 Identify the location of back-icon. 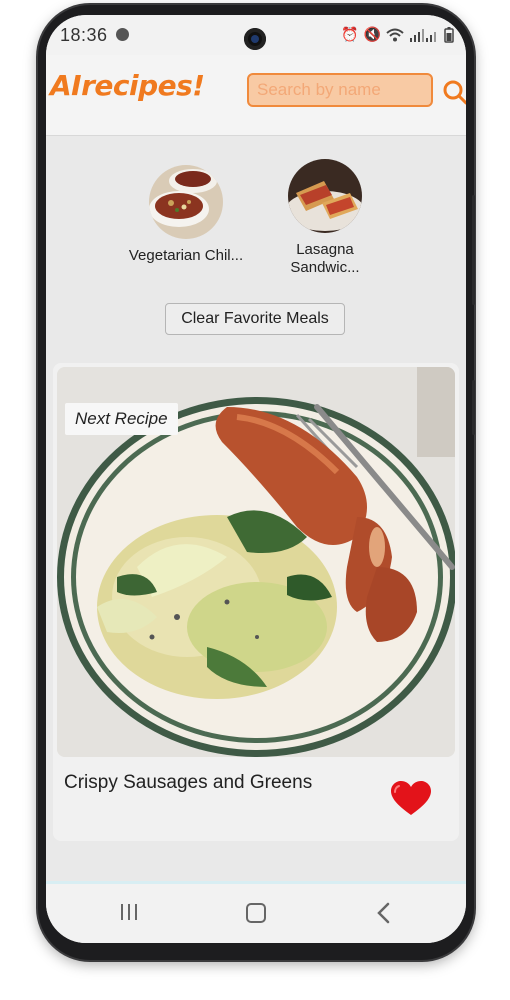
(383, 913).